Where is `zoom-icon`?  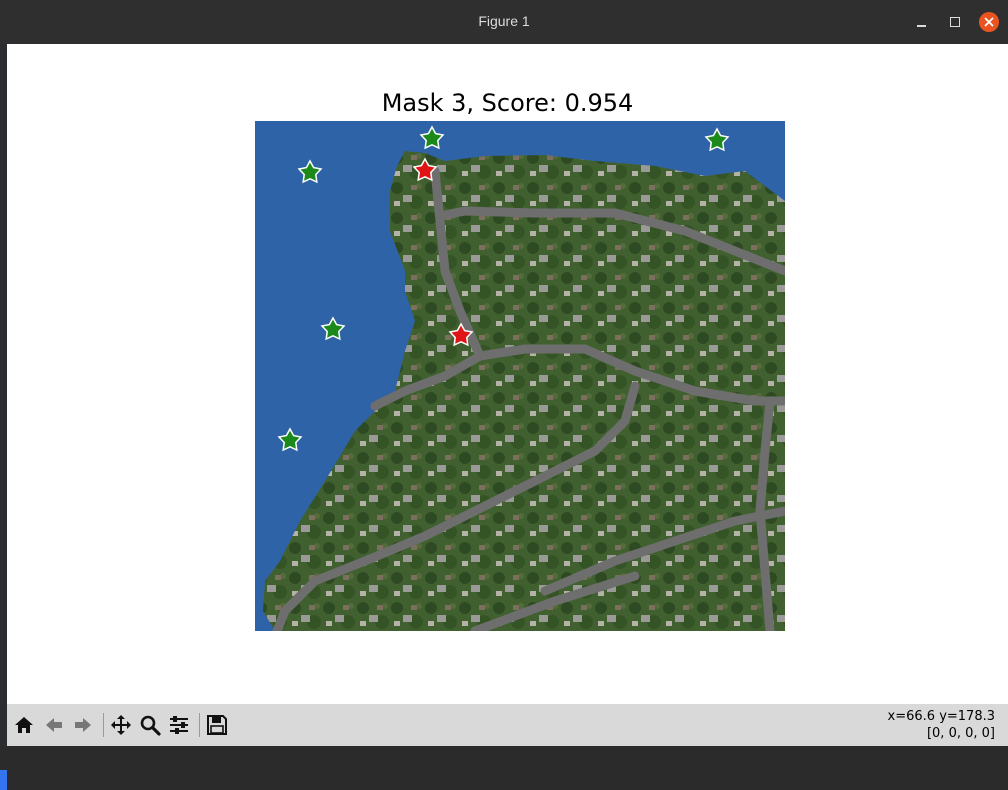 zoom-icon is located at coordinates (150, 725).